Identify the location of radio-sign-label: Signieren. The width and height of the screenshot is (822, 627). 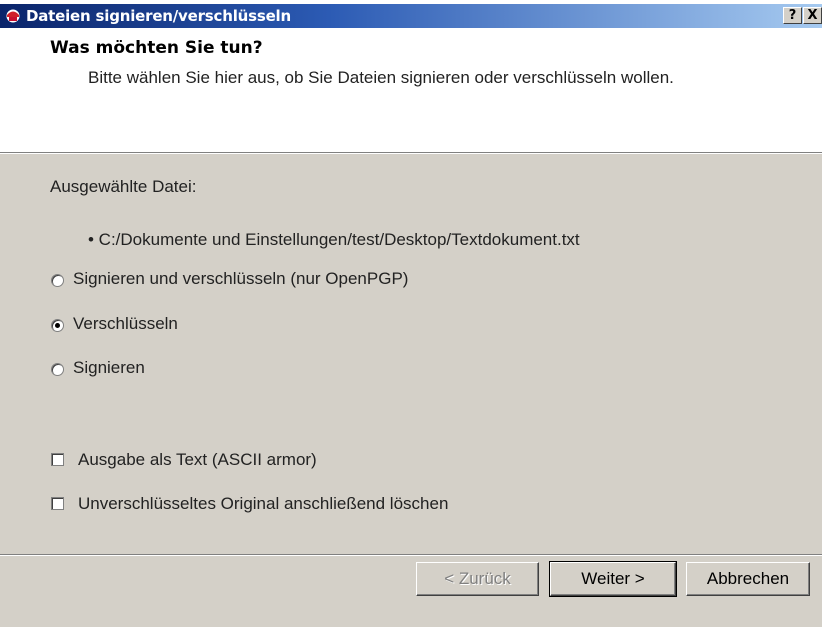
(109, 368).